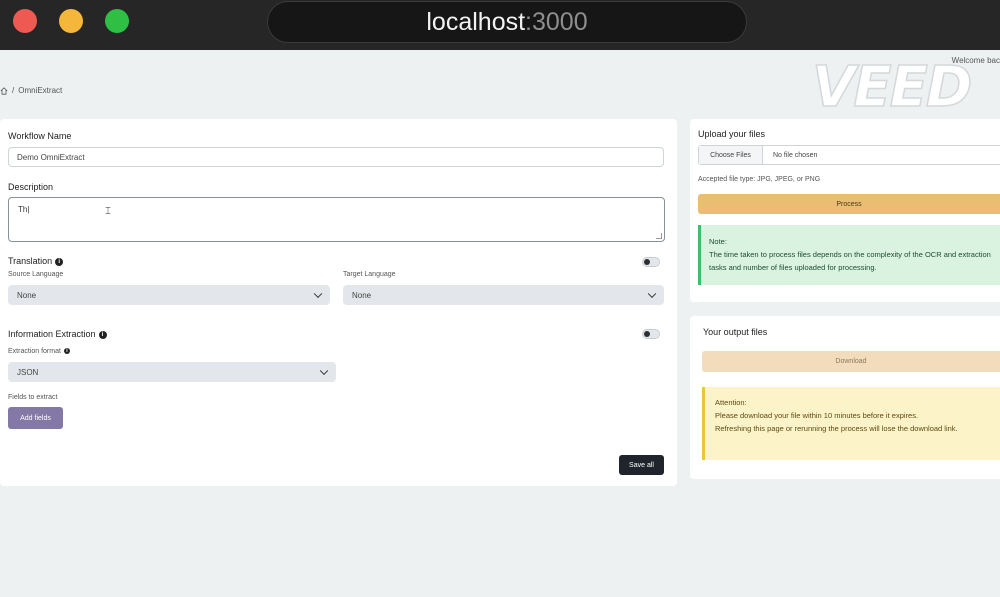 This screenshot has height=597, width=1000. What do you see at coordinates (33, 397) in the screenshot?
I see `fields-to-extract-label: Fields to extract` at bounding box center [33, 397].